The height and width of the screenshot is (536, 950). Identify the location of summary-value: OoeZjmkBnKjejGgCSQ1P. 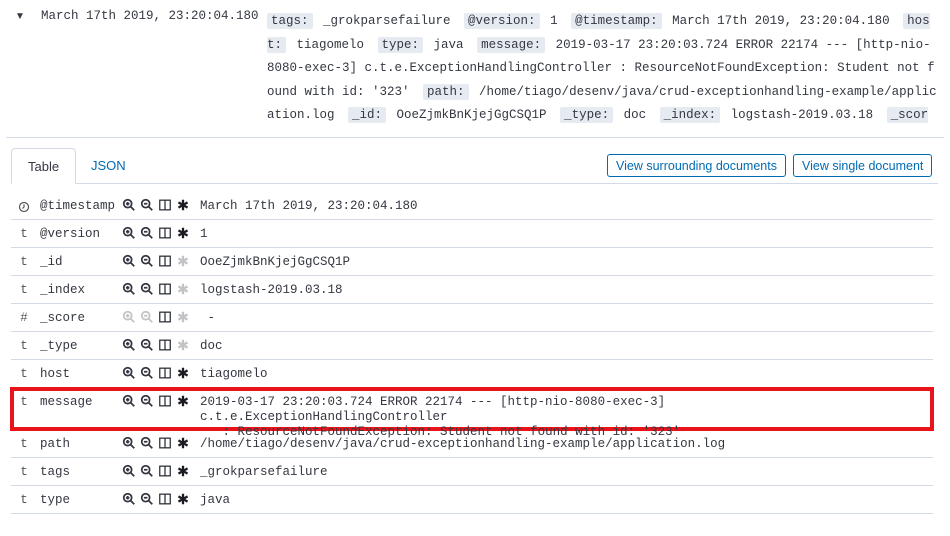
(472, 115).